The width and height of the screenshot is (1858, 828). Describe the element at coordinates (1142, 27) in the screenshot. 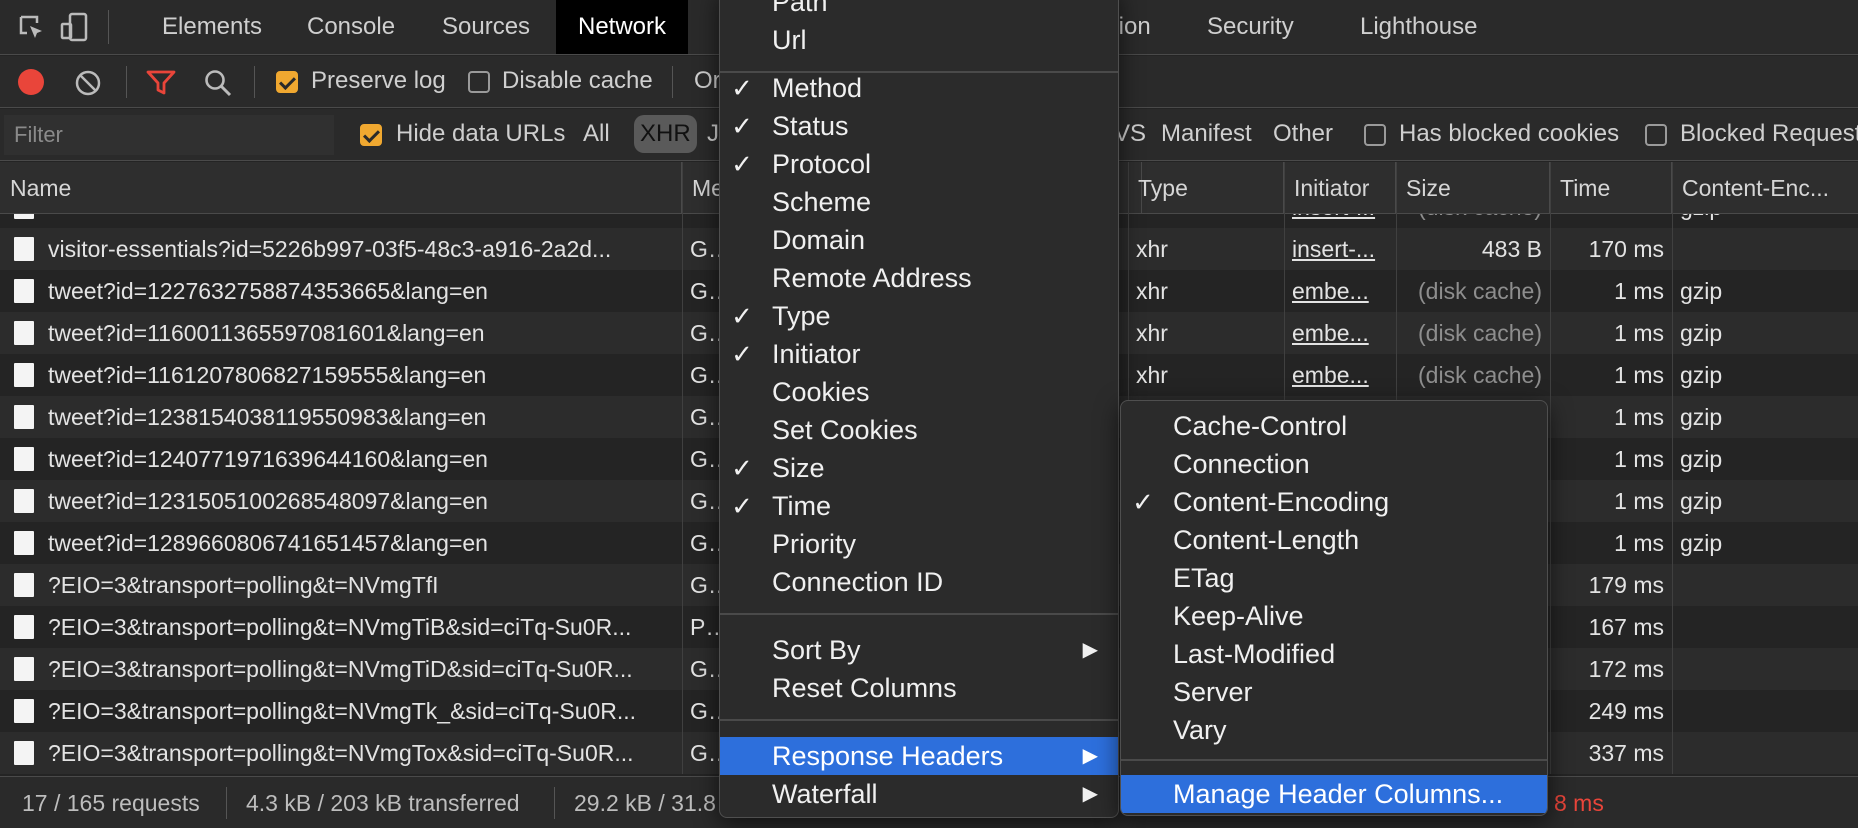

I see `tab-application-partial: tion` at that location.